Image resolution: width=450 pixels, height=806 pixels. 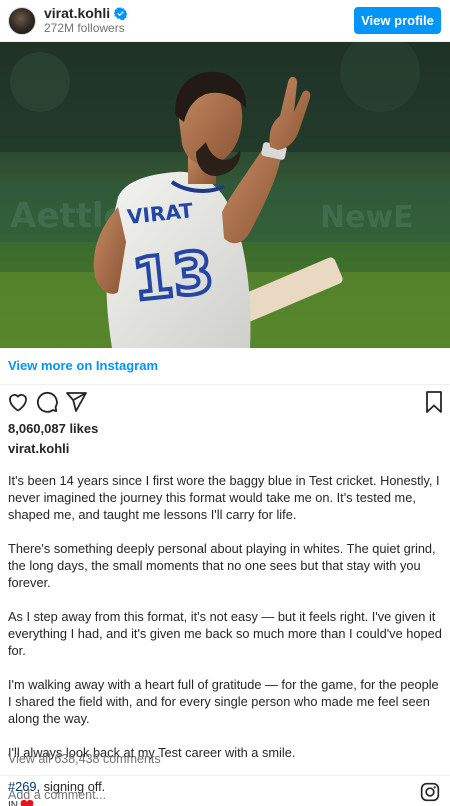 What do you see at coordinates (225, 21) in the screenshot?
I see `post-header: virat.kohli 272M followers View profile` at bounding box center [225, 21].